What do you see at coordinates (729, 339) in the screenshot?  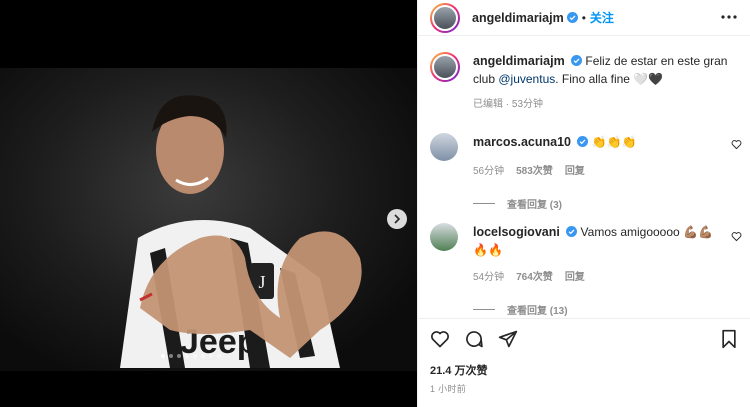 I see `bookmark-icon` at bounding box center [729, 339].